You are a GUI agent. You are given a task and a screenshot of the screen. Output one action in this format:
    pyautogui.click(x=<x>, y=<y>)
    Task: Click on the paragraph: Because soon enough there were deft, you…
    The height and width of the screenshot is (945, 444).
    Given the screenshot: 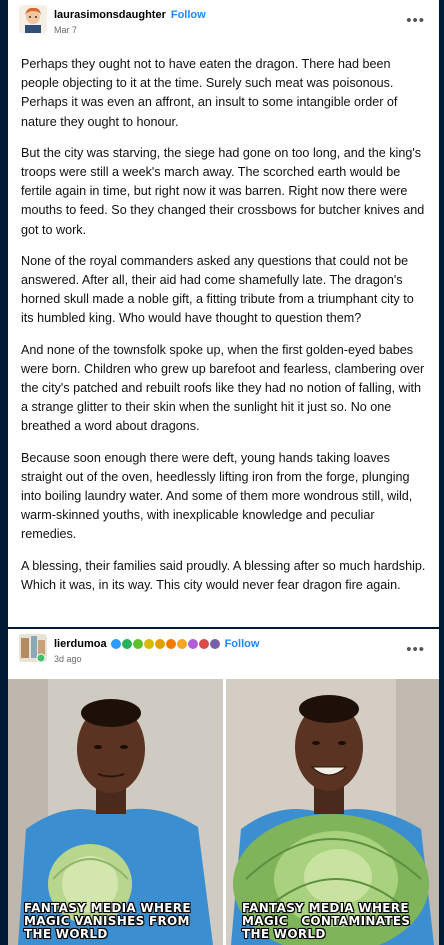 What is the action you would take?
    pyautogui.click(x=217, y=496)
    